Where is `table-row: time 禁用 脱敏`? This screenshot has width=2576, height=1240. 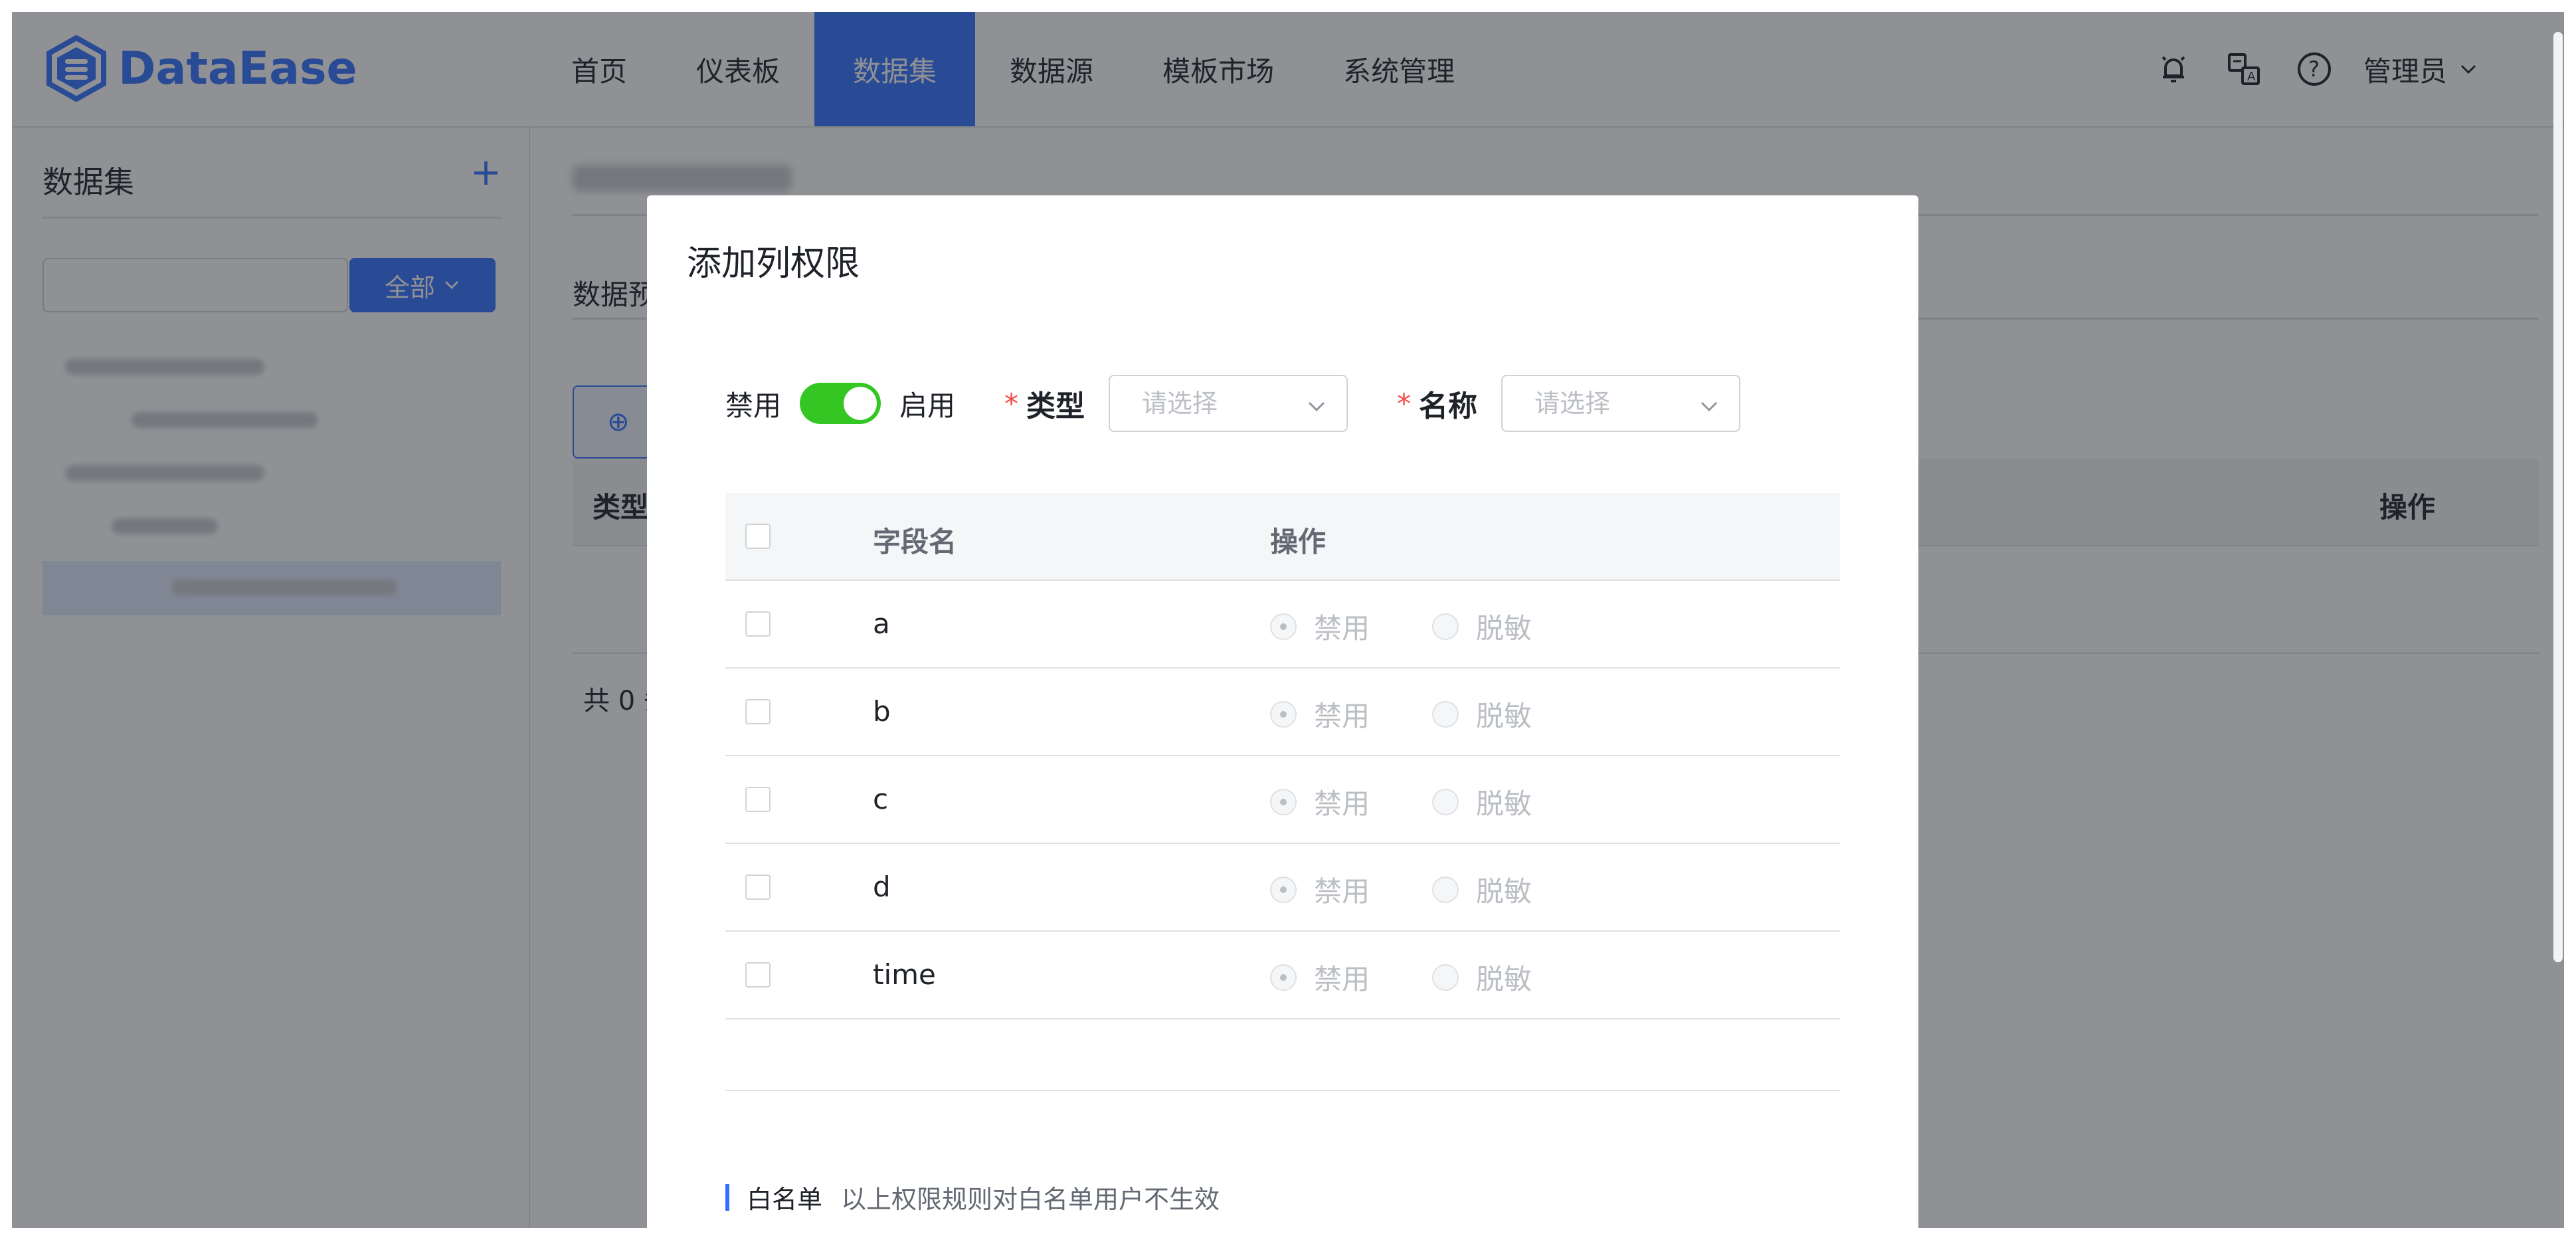 table-row: time 禁用 脱敏 is located at coordinates (1282, 975).